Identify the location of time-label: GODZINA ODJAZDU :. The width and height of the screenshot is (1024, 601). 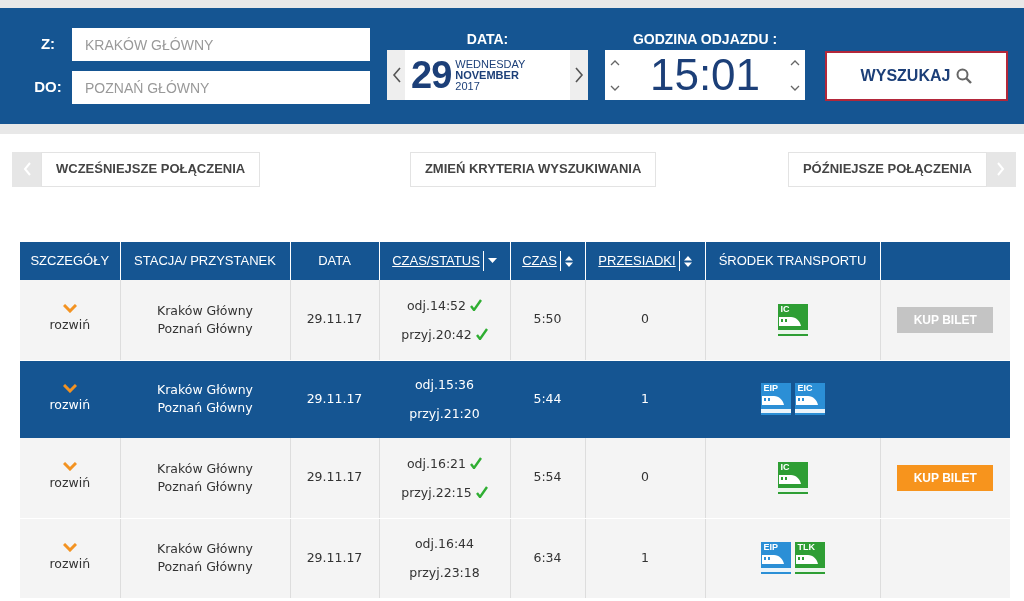
(705, 39).